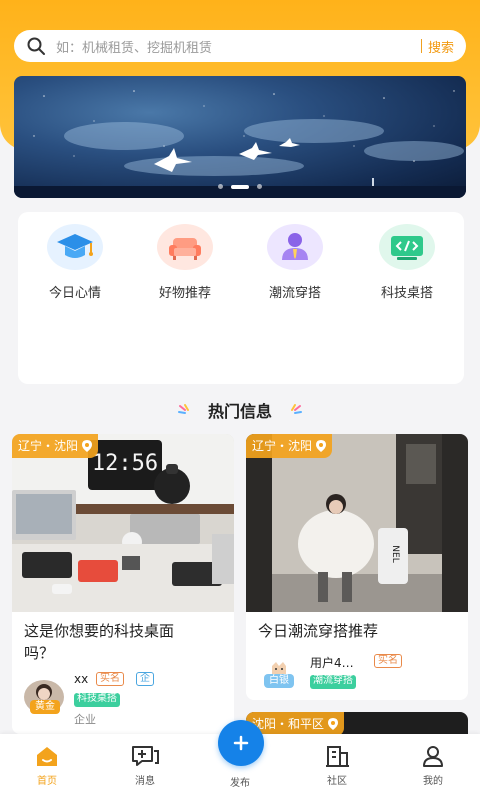 The height and width of the screenshot is (800, 480). Describe the element at coordinates (433, 781) in the screenshot. I see `tab-label: 我的` at that location.